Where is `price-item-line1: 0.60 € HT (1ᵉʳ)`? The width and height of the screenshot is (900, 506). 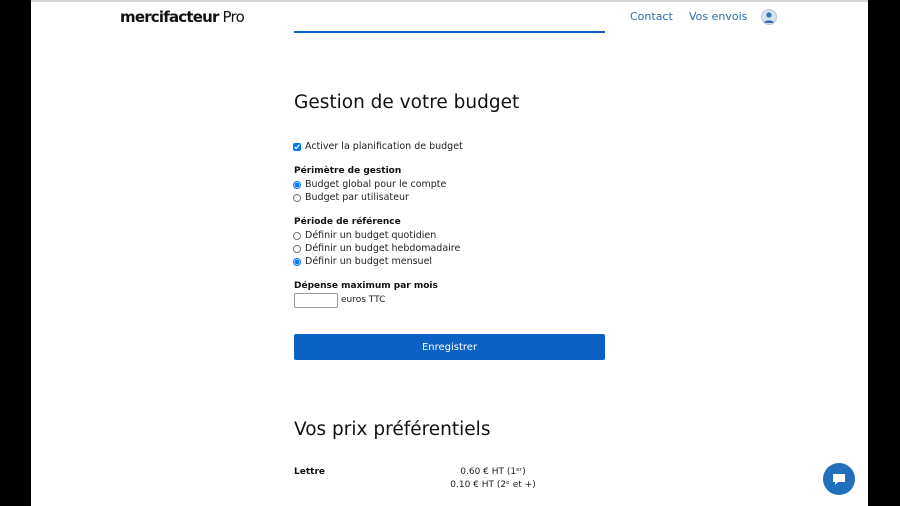
price-item-line1: 0.60 € HT (1ᵉʳ) is located at coordinates (493, 472).